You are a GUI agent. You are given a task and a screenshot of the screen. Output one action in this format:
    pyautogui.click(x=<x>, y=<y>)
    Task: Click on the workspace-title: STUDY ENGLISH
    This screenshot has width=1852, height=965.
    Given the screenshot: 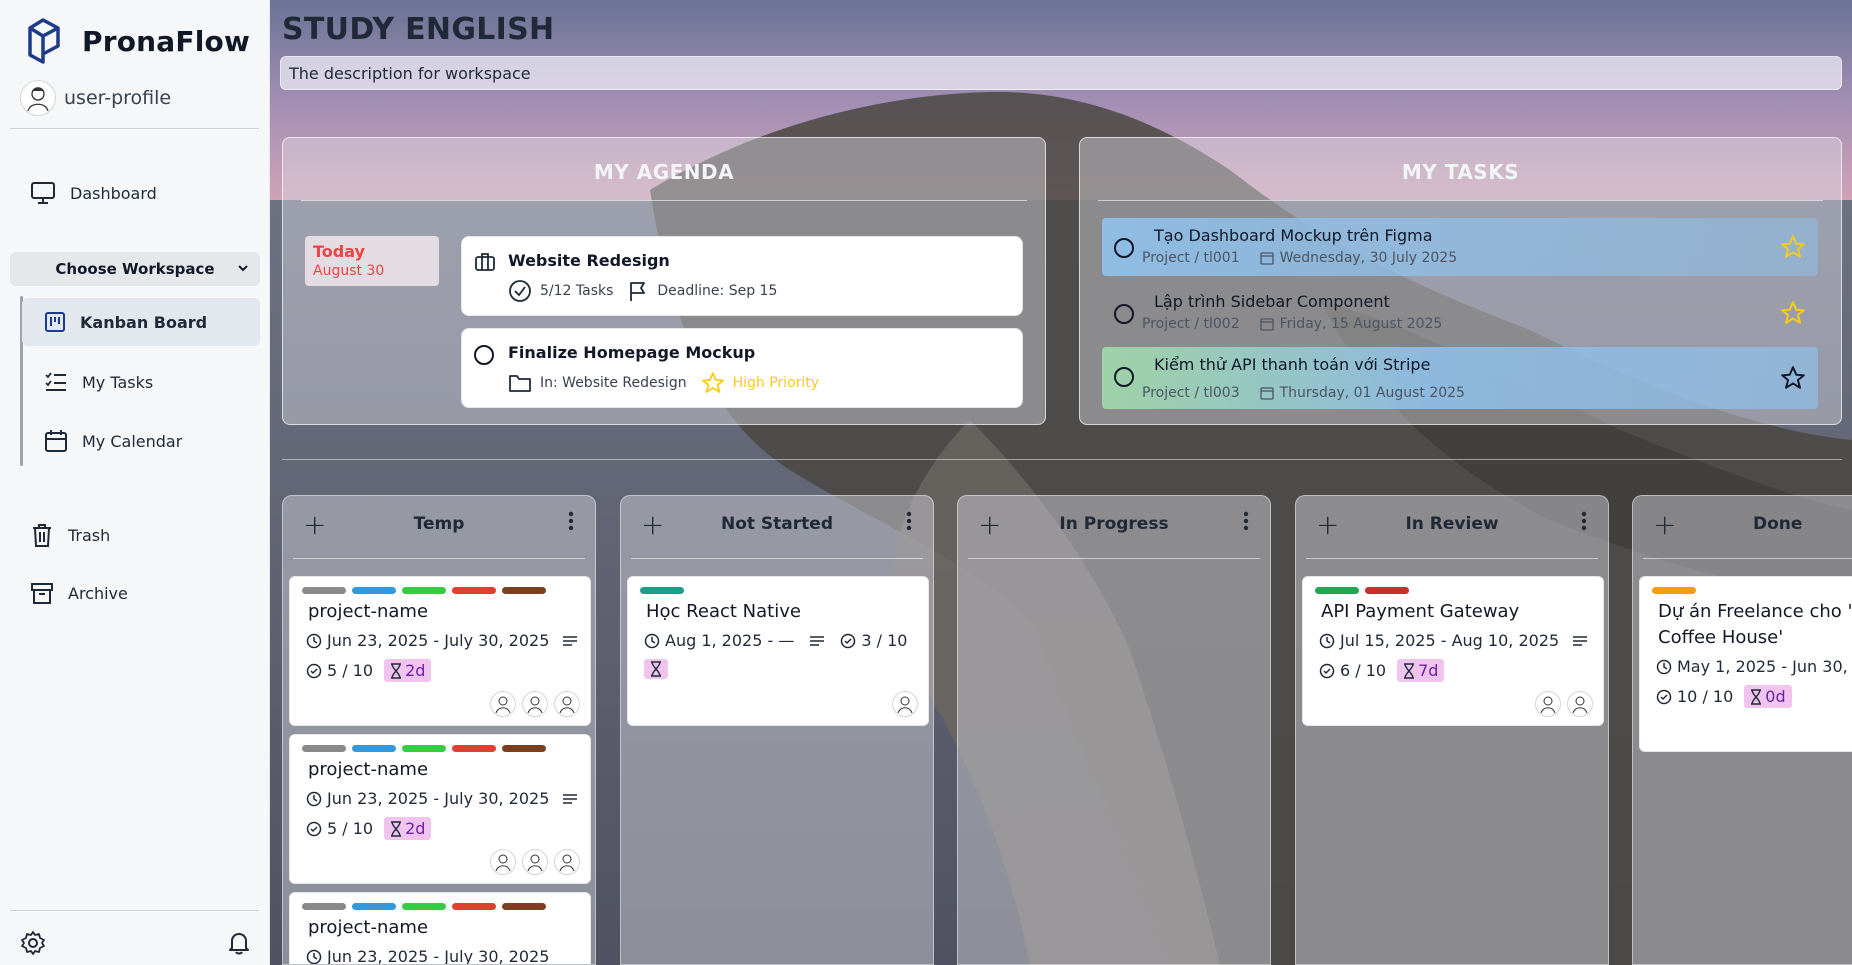 What is the action you would take?
    pyautogui.click(x=418, y=29)
    